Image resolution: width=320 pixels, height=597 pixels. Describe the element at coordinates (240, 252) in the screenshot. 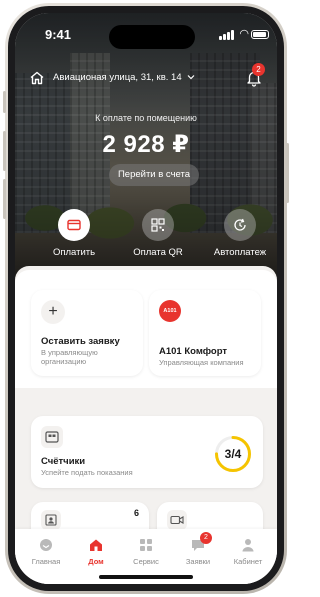

I see `autopay-label: Автоплатеж` at that location.